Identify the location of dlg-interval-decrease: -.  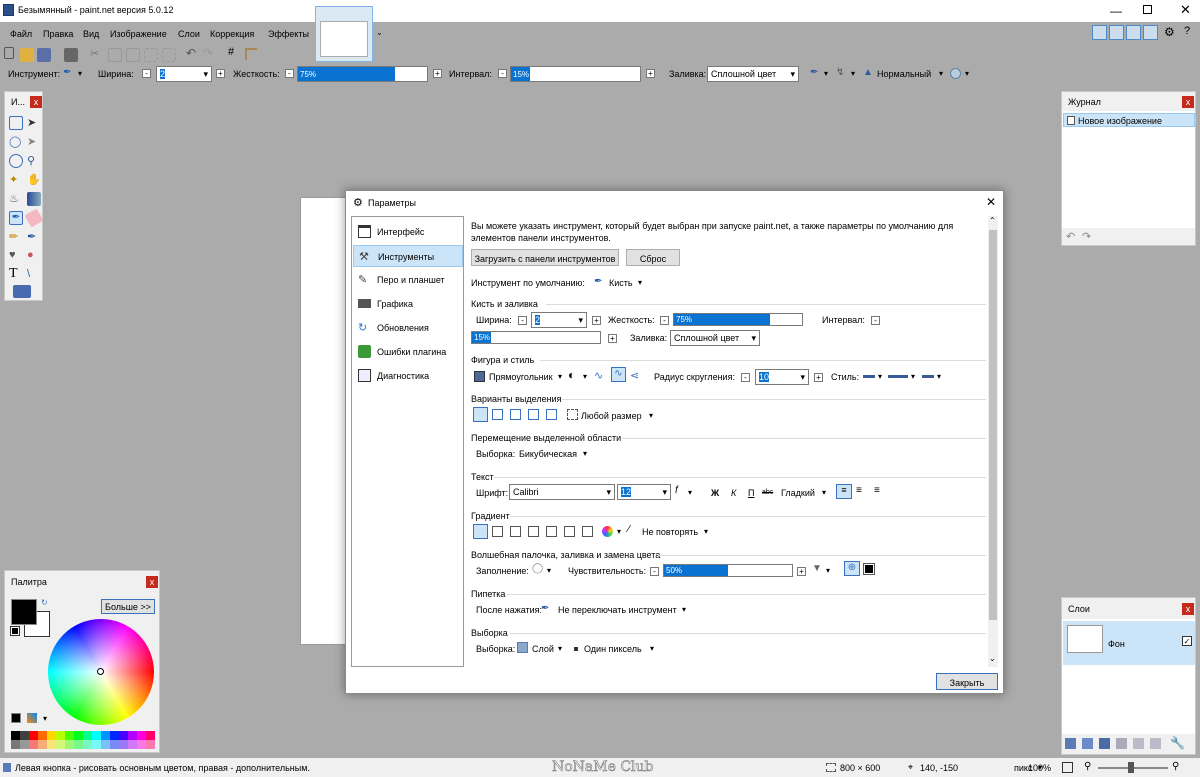
(875, 320).